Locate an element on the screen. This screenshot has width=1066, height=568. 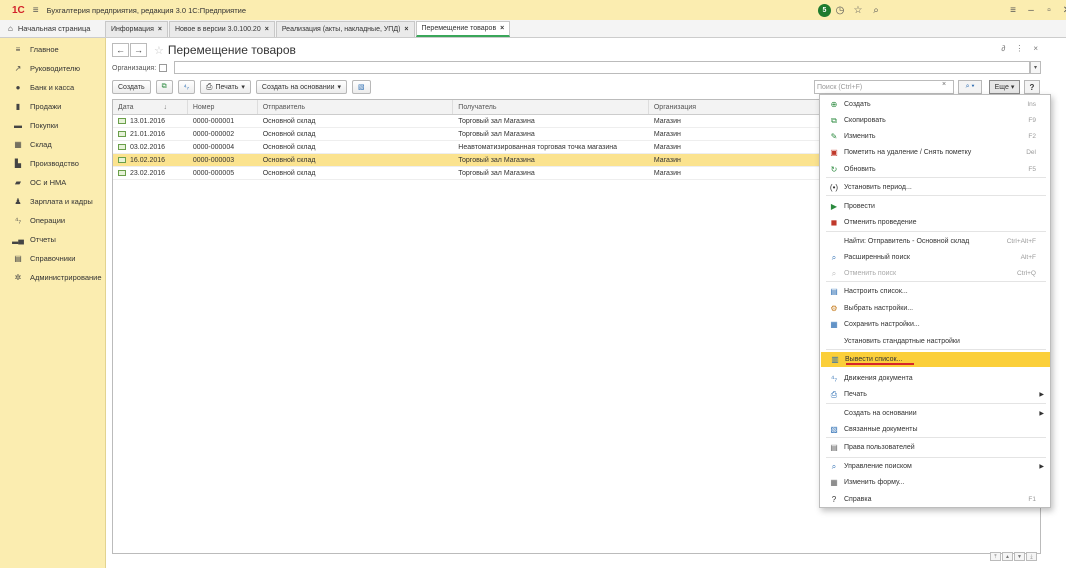
menu-item-label: Печать is located at coordinates (855, 394).